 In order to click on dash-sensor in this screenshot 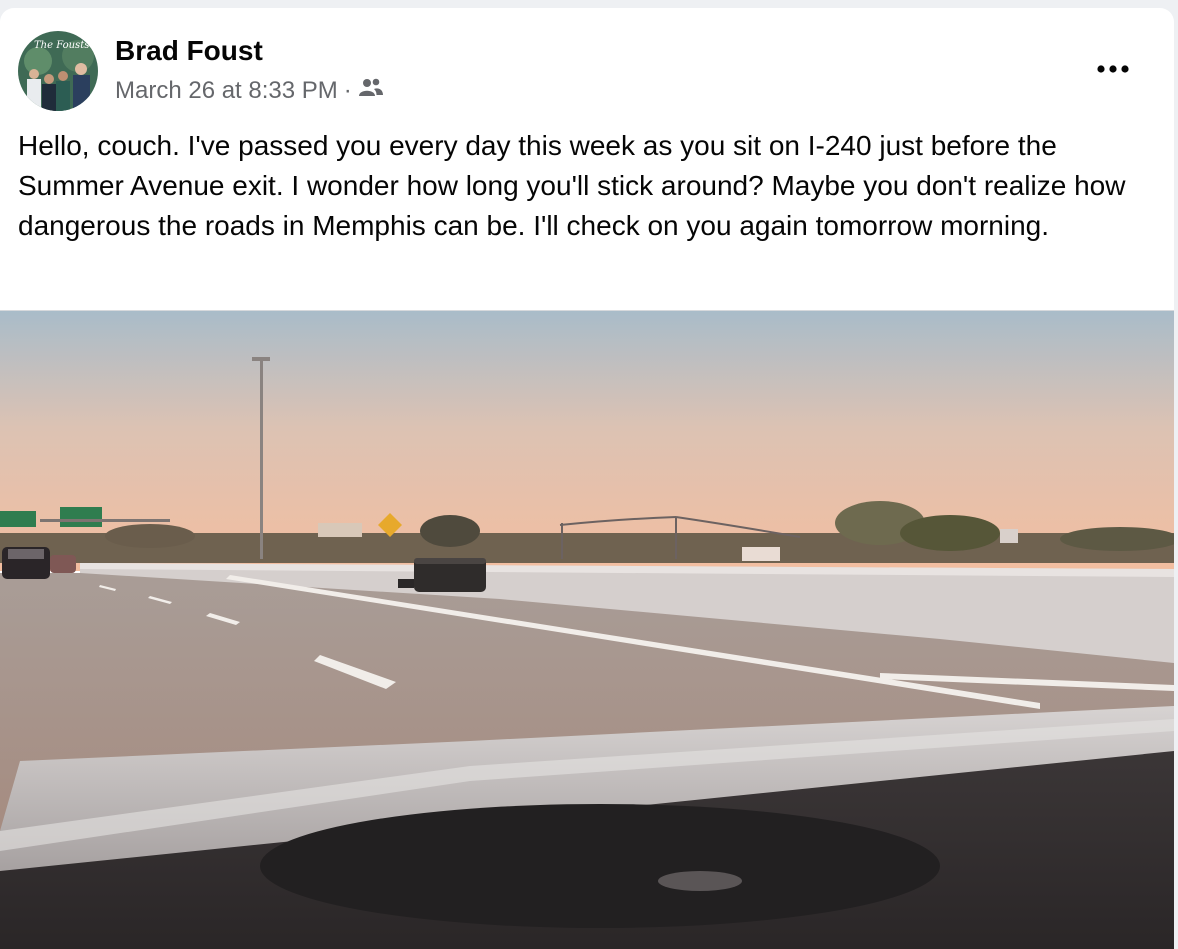, I will do `click(700, 881)`.